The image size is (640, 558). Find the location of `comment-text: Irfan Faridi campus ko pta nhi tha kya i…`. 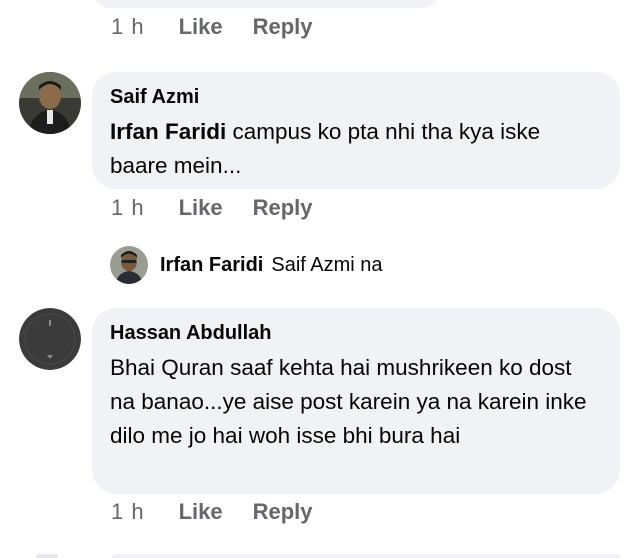

comment-text: Irfan Faridi campus ko pta nhi tha kya i… is located at coordinates (356, 149).